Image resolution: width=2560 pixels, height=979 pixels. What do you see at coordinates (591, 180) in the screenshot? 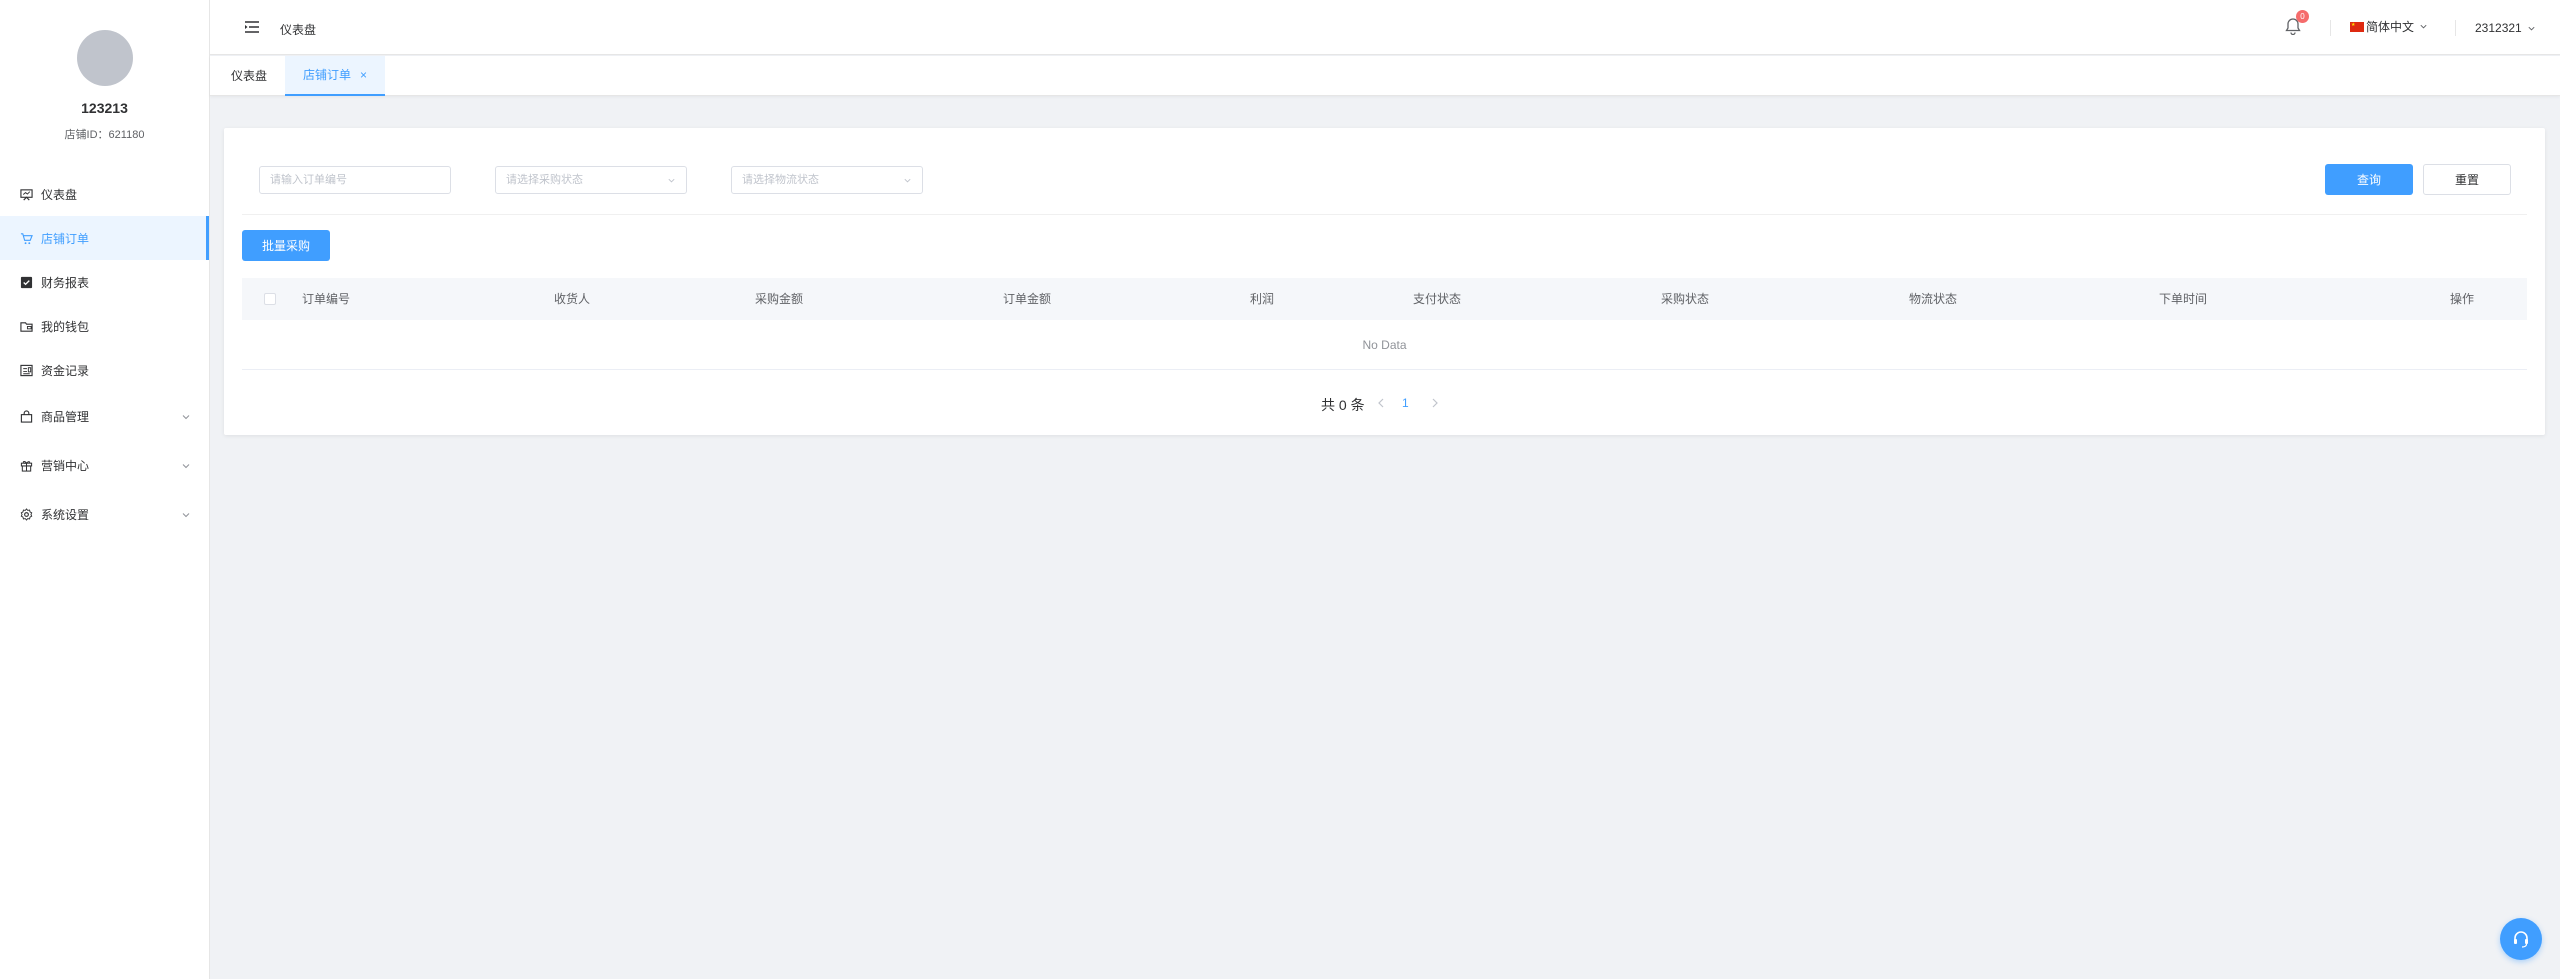
I see `purchase-status-select: 请选择采购状态` at bounding box center [591, 180].